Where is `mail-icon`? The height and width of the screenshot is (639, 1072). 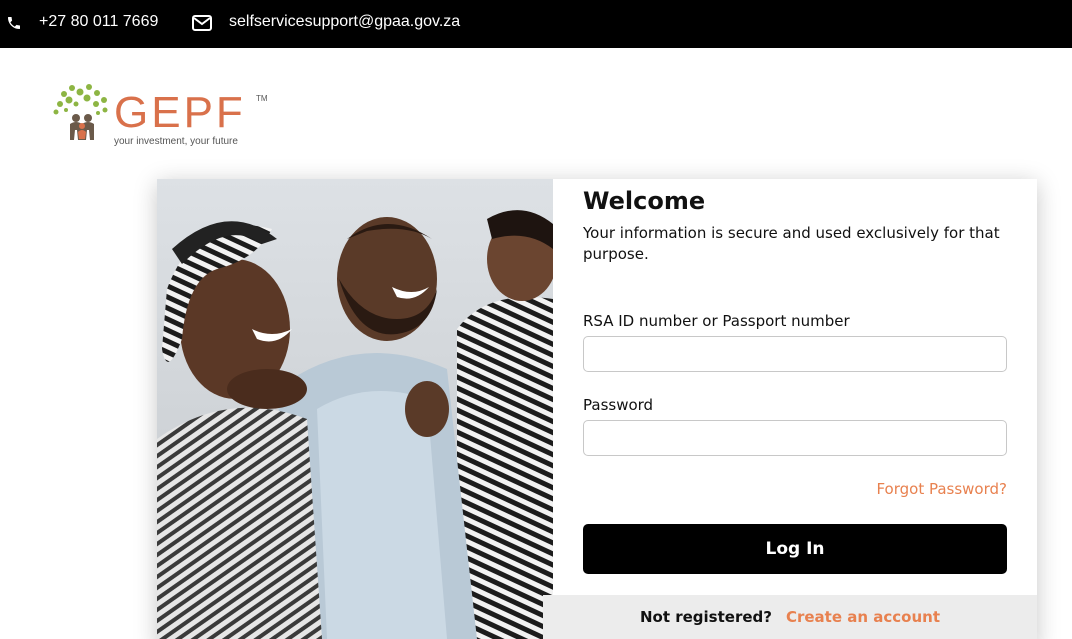
mail-icon is located at coordinates (202, 23).